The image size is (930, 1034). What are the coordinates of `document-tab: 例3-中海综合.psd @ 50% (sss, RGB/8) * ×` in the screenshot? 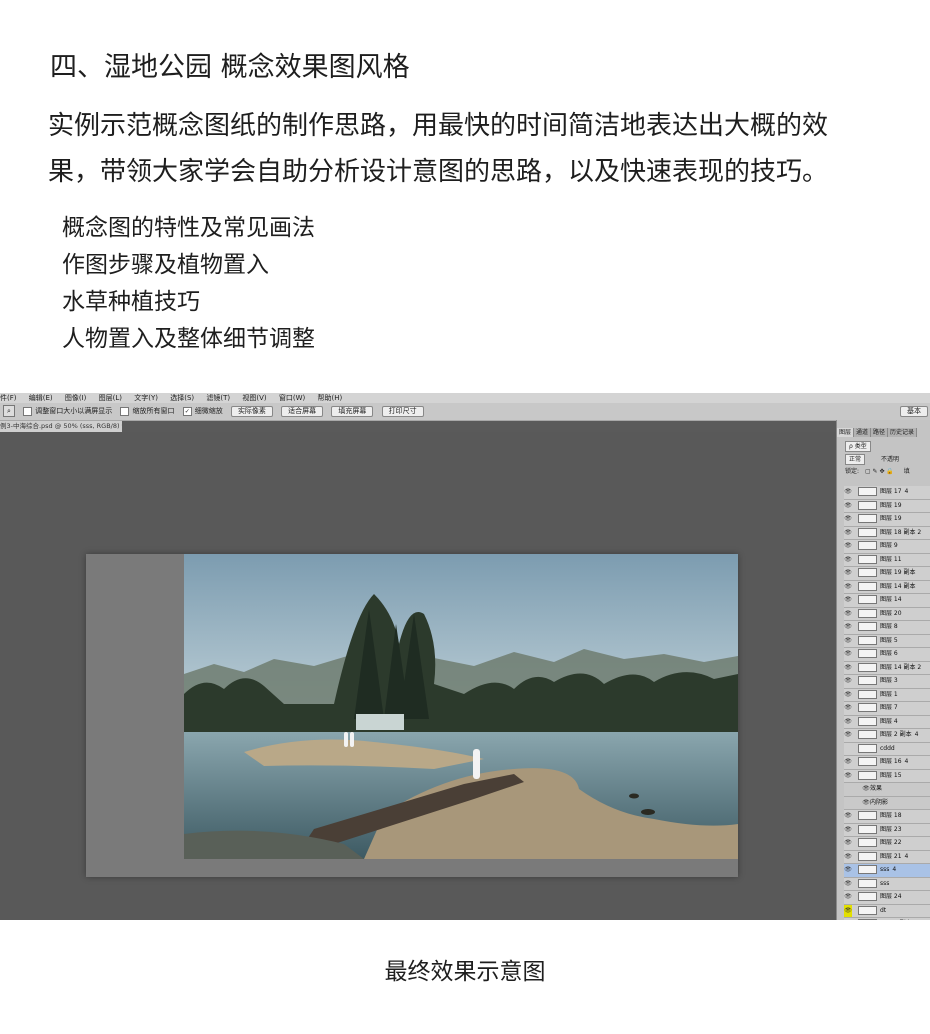 It's located at (61, 426).